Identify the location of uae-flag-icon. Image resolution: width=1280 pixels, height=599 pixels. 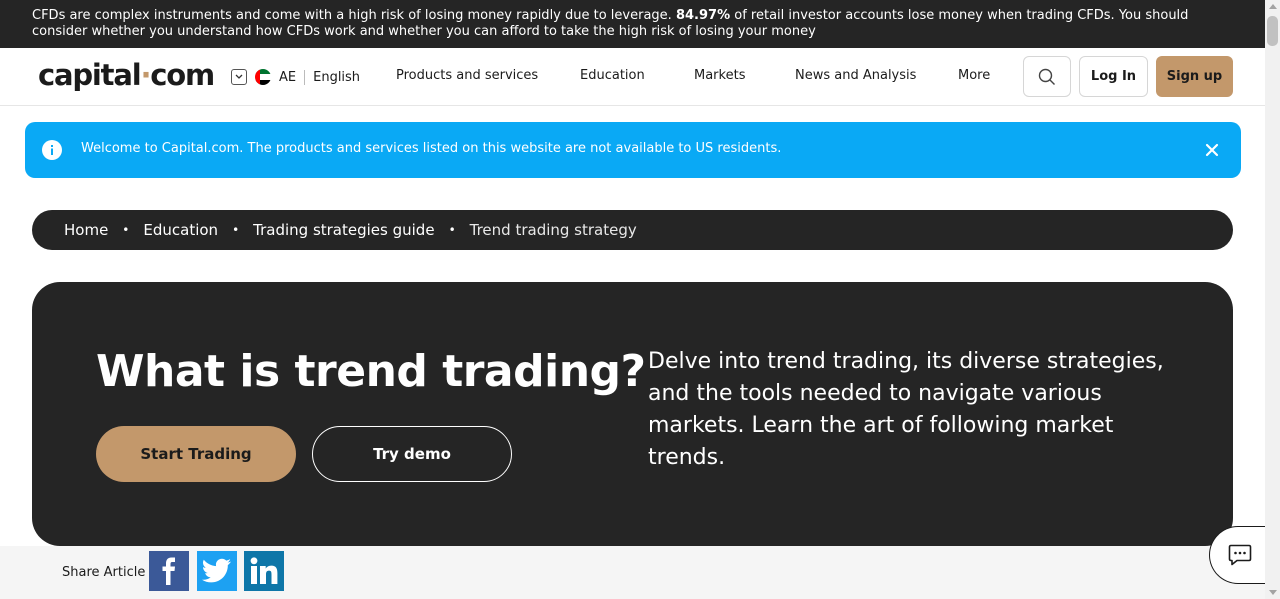
(263, 77).